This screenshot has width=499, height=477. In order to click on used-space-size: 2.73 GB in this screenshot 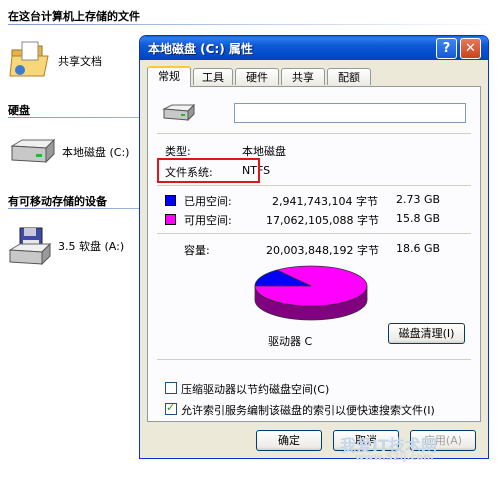, I will do `click(418, 199)`.